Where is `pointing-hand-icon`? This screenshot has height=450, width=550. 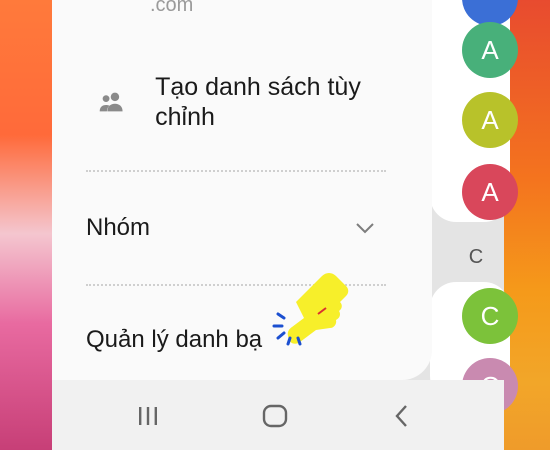 pointing-hand-icon is located at coordinates (310, 309).